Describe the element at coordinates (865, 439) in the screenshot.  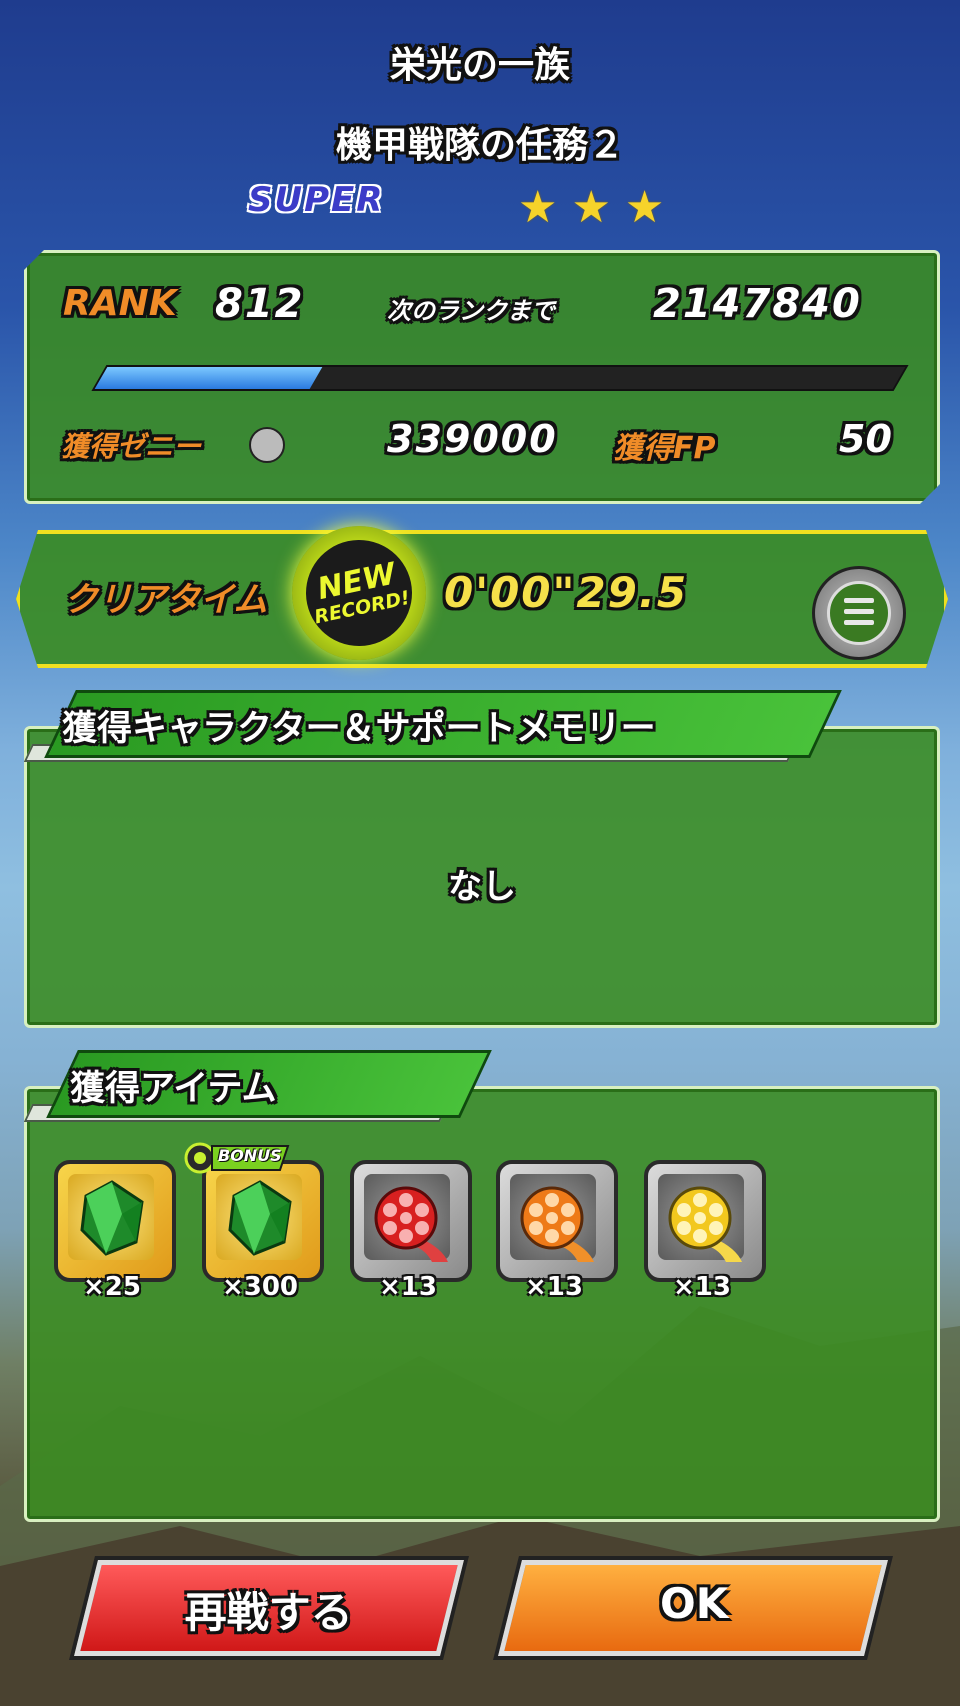
I see `fp-value: 50` at that location.